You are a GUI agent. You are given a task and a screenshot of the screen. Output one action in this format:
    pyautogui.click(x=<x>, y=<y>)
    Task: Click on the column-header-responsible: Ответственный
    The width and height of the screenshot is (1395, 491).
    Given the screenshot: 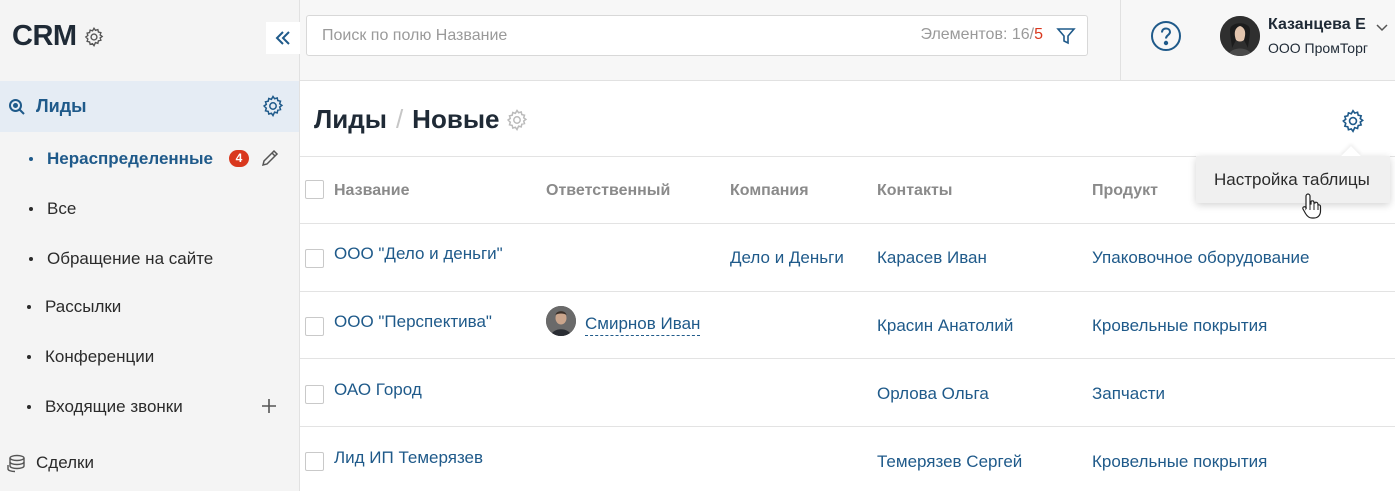 What is the action you would take?
    pyautogui.click(x=608, y=191)
    